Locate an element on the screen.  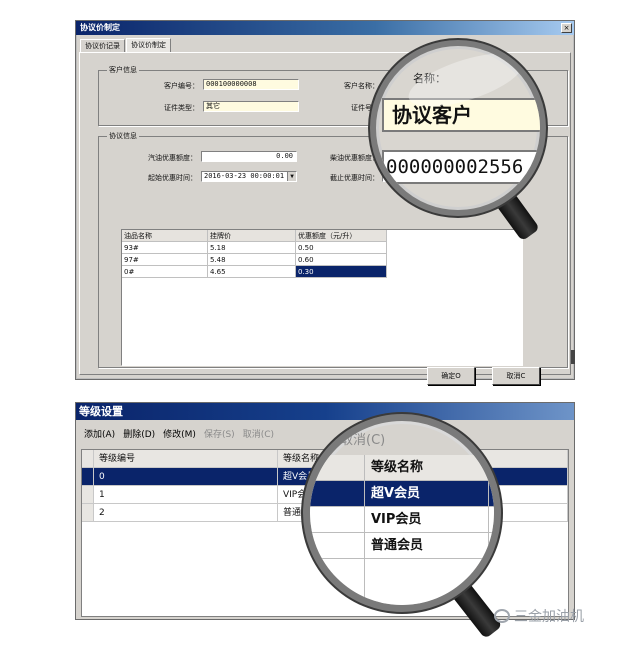
table-header-row: 油品名称 挂牌价 优惠额度（元/升） is located at coordinates (254, 236).